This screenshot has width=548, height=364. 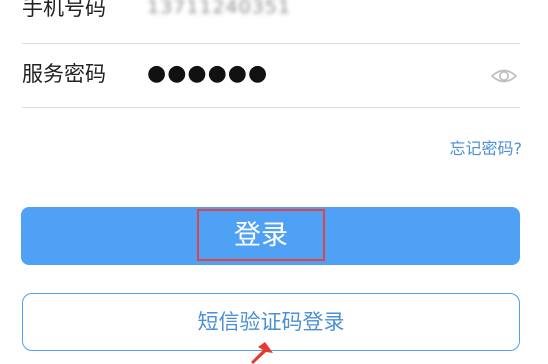 I want to click on password-input: ●●●●●●, so click(x=207, y=73).